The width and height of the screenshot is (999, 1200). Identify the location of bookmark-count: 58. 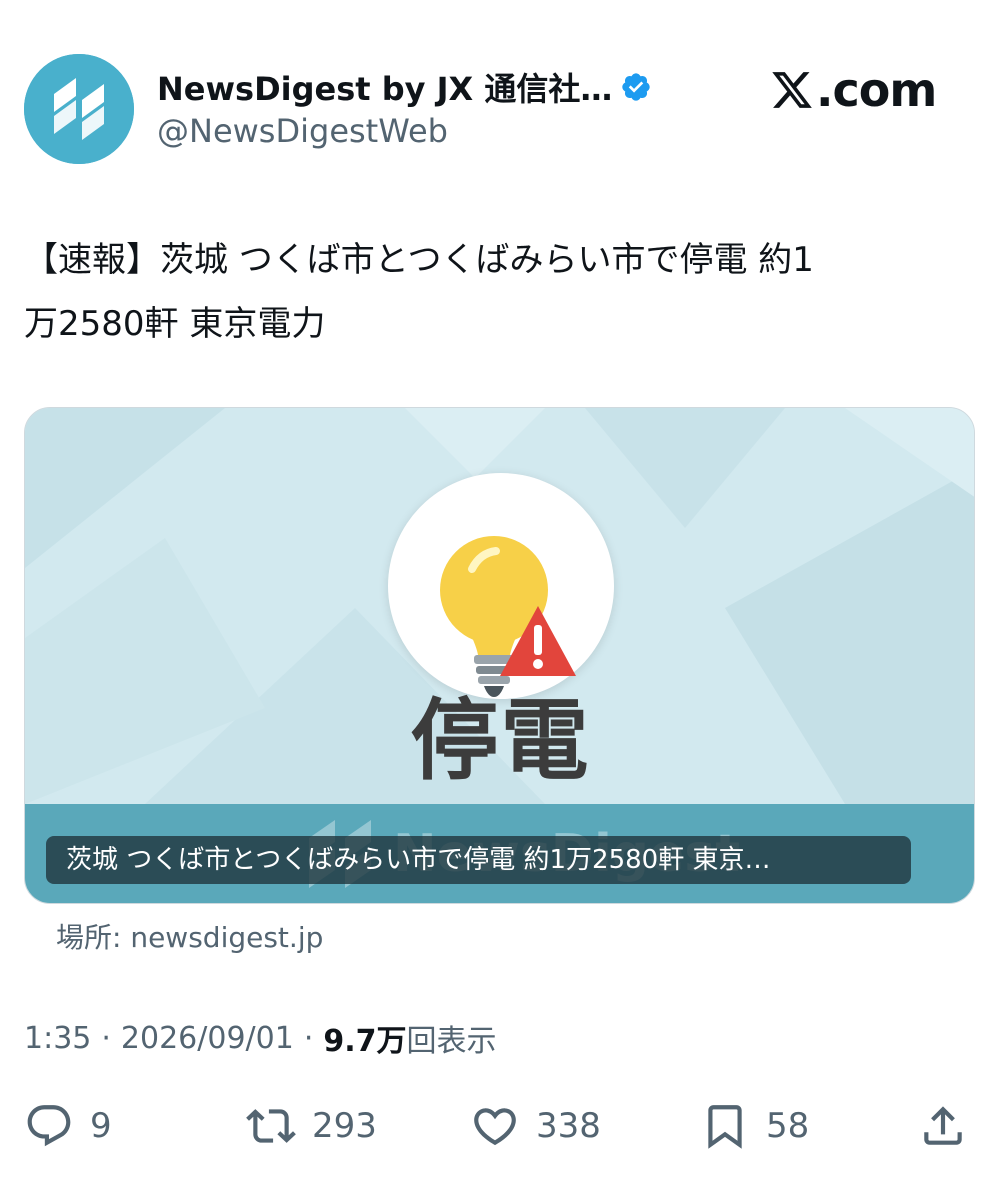
(788, 1126).